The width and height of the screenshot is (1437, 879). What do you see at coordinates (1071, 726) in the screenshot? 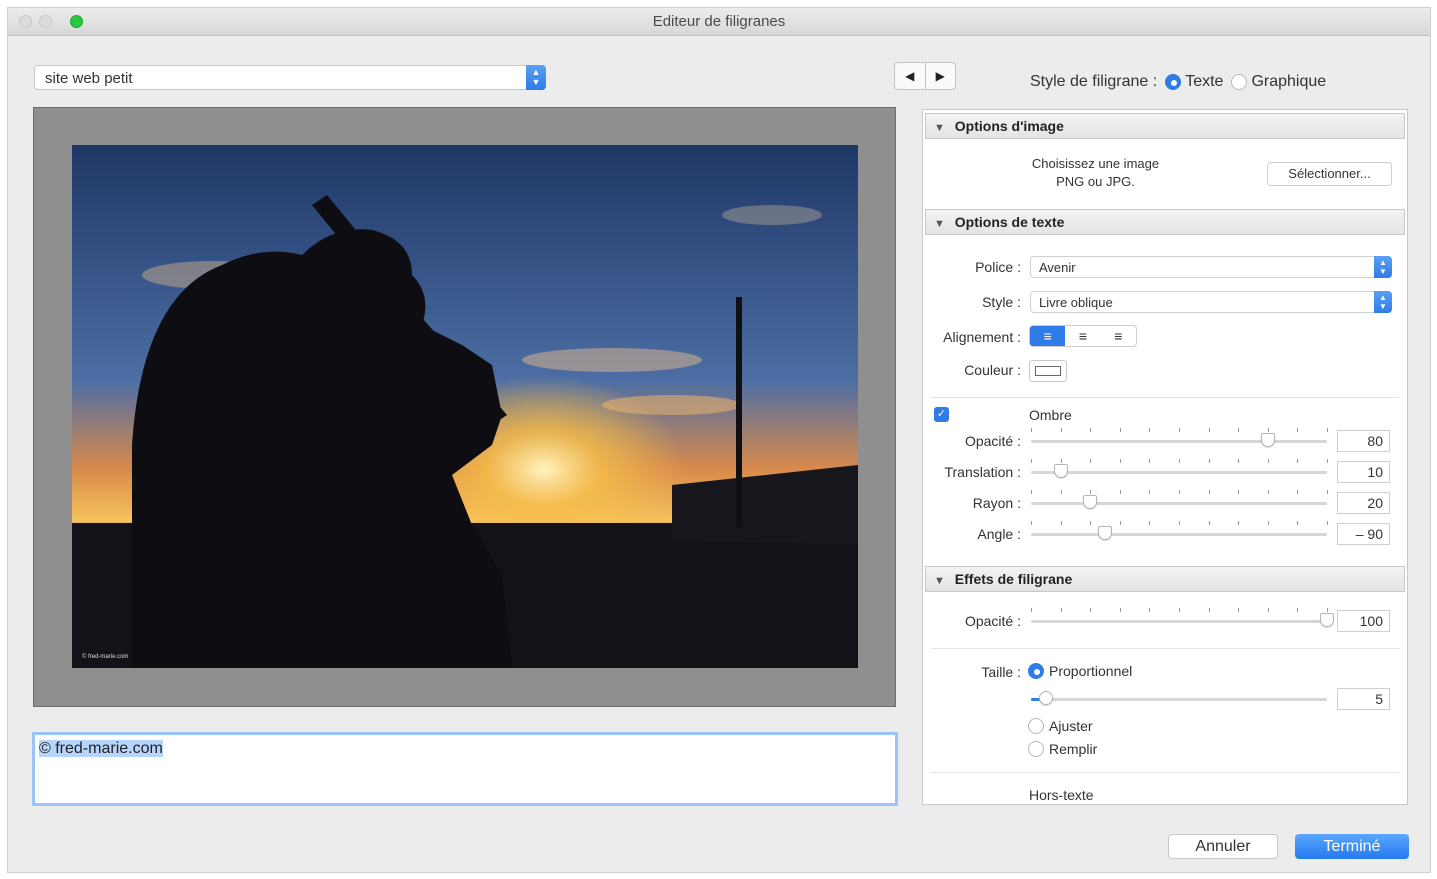
I see `fit-label: Ajuster` at bounding box center [1071, 726].